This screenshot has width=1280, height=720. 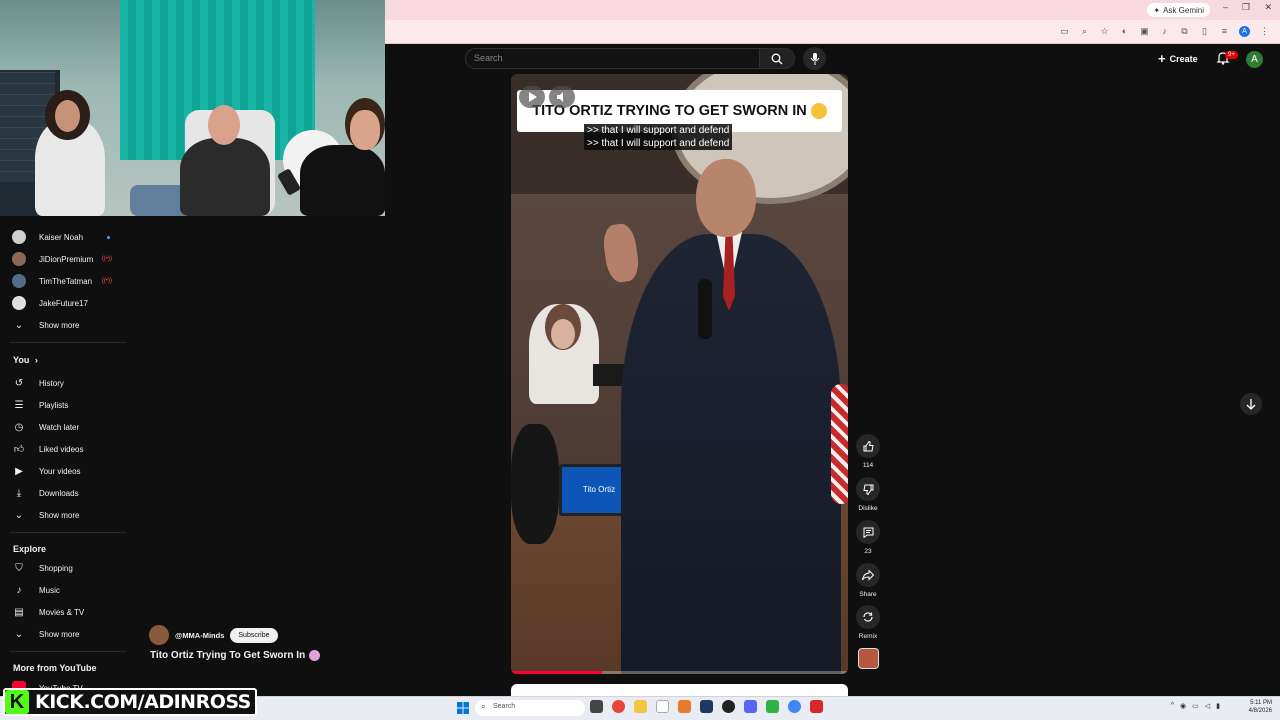 What do you see at coordinates (64, 405) in the screenshot?
I see `sidebar-item-playlists: ☰ Playlists` at bounding box center [64, 405].